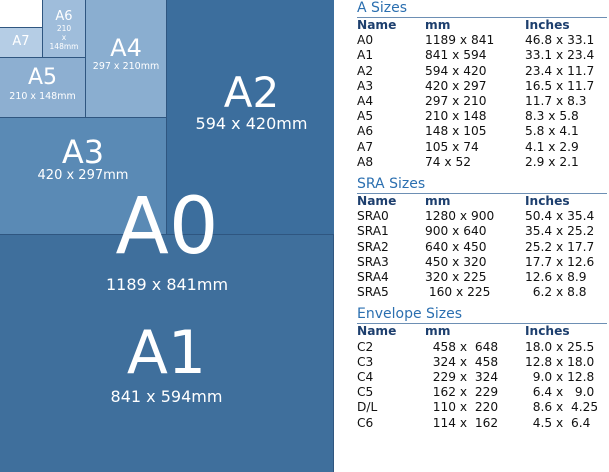 The height and width of the screenshot is (472, 609). What do you see at coordinates (560, 216) in the screenshot?
I see `table-cell: 50.4 x 35.4` at bounding box center [560, 216].